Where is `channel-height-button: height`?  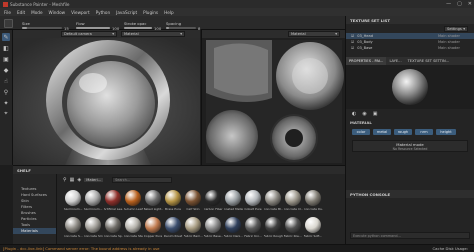 channel-height-button: height is located at coordinates (446, 132).